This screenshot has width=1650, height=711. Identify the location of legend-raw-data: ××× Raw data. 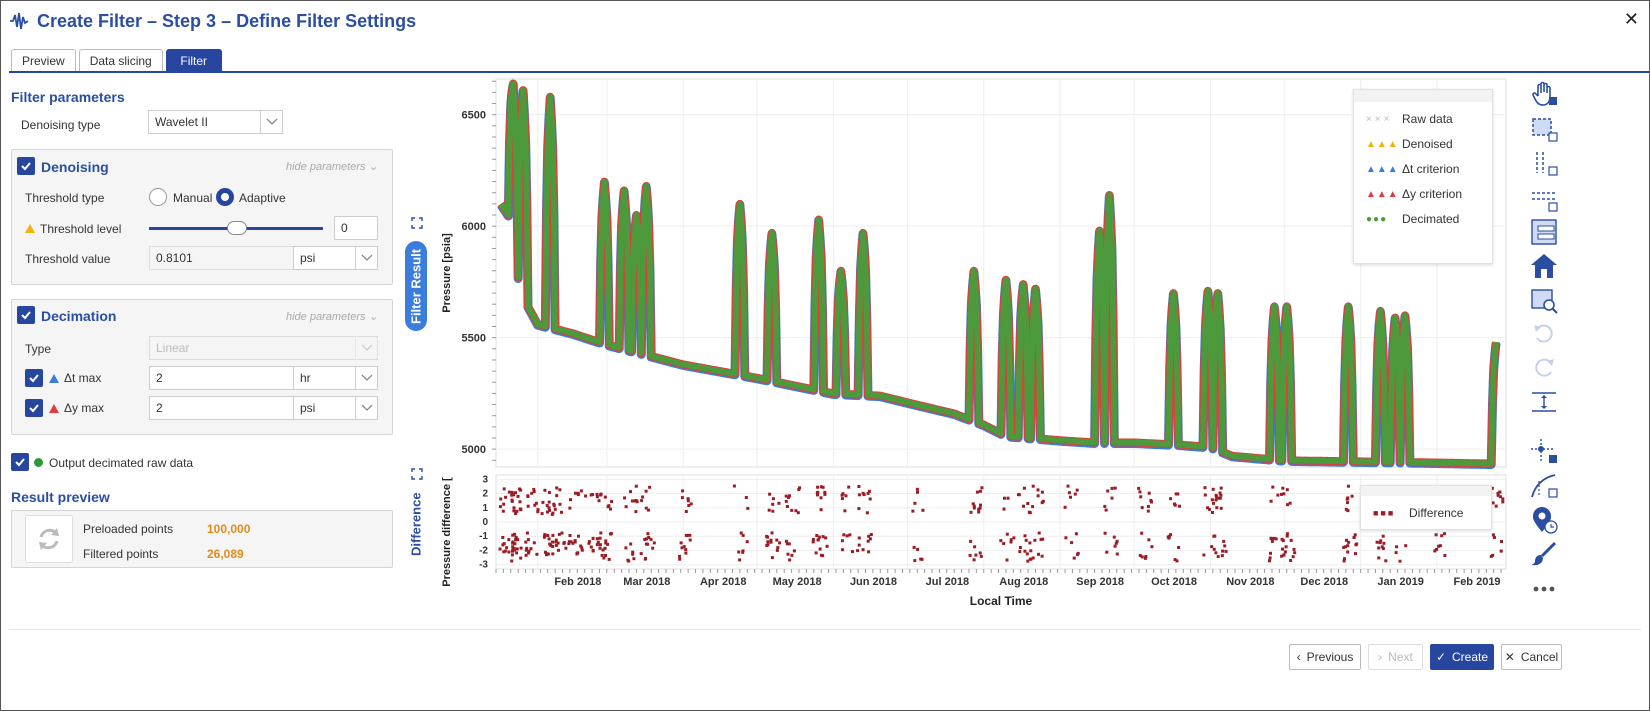
(1409, 119).